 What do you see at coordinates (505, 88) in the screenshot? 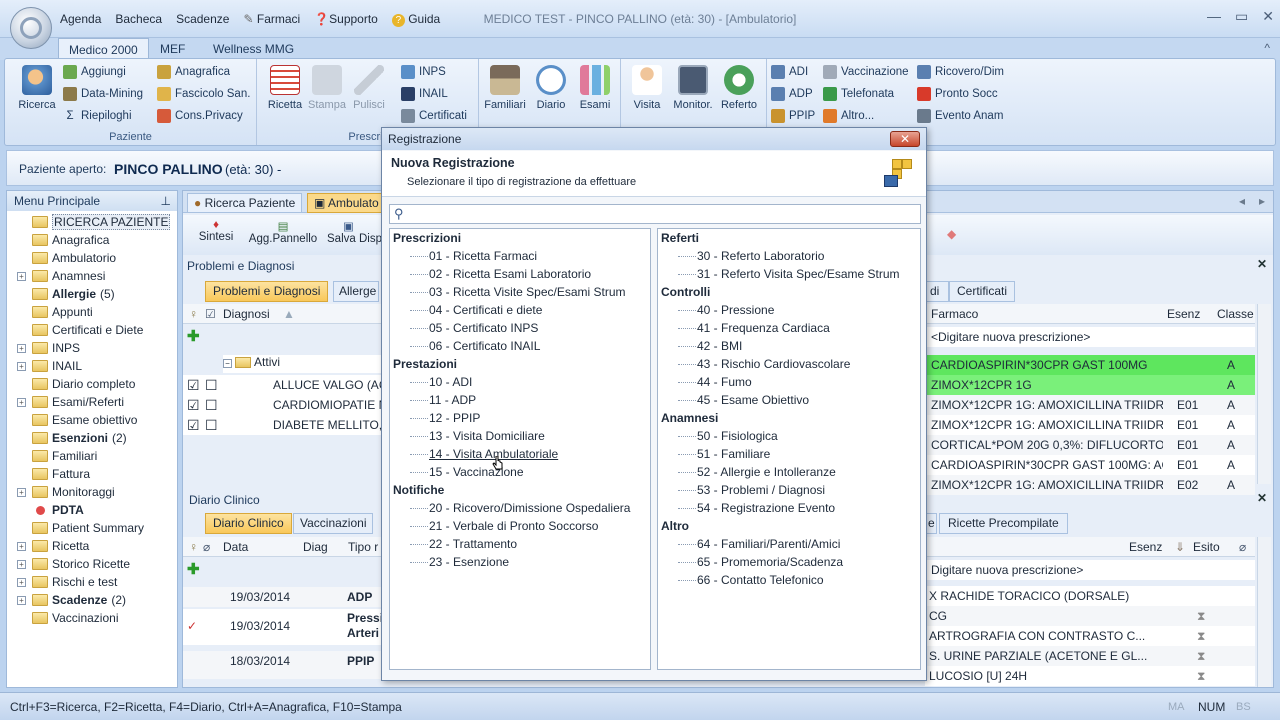
I see `familiari-button: Familiari` at bounding box center [505, 88].